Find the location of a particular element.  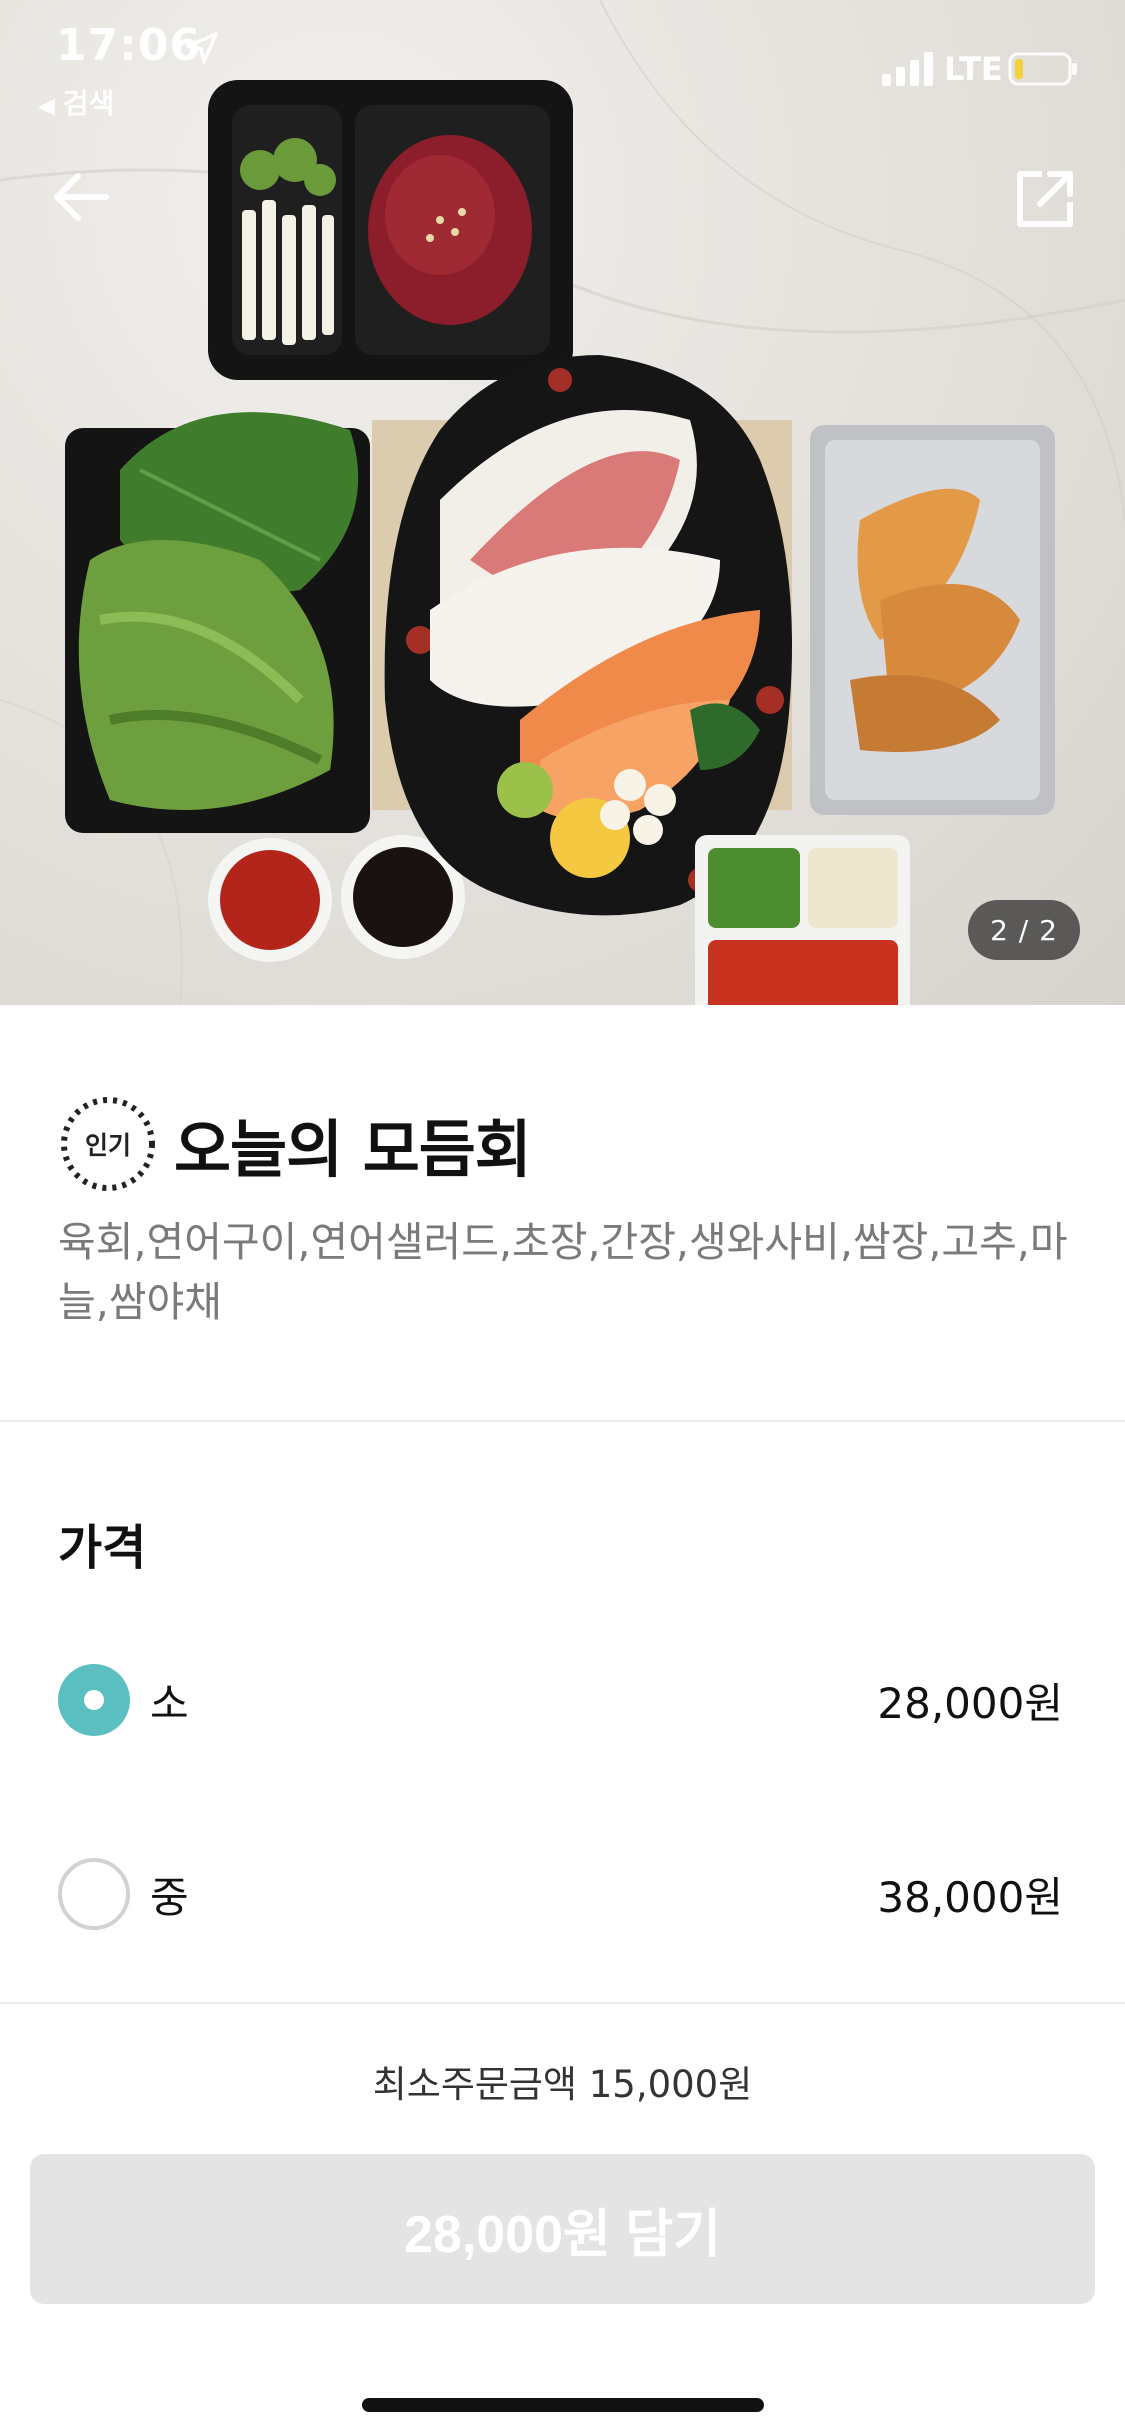

page-indicator: 2 / 2 is located at coordinates (1024, 930).